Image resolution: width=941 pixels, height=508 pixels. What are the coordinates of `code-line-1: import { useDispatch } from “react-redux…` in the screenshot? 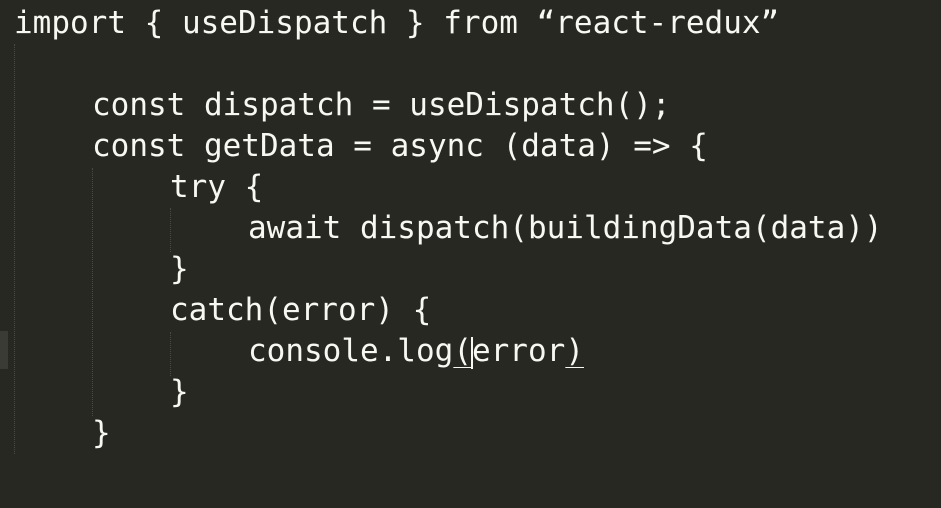 It's located at (396, 23).